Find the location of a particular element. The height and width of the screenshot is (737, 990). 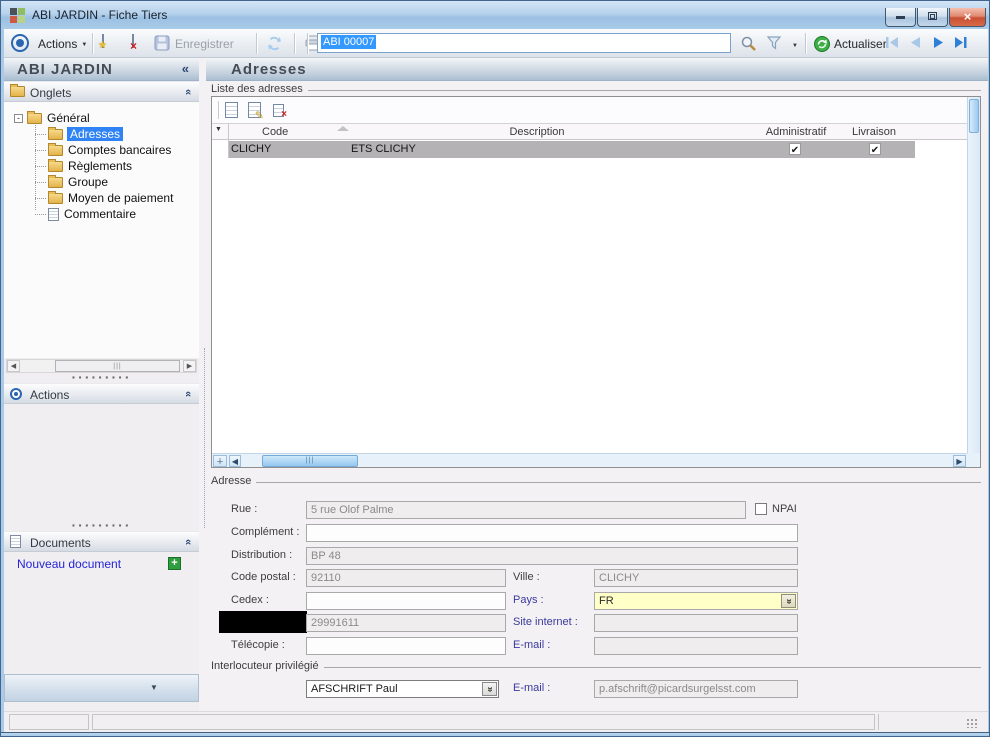

site-internet-label: Site internet : is located at coordinates (545, 622).